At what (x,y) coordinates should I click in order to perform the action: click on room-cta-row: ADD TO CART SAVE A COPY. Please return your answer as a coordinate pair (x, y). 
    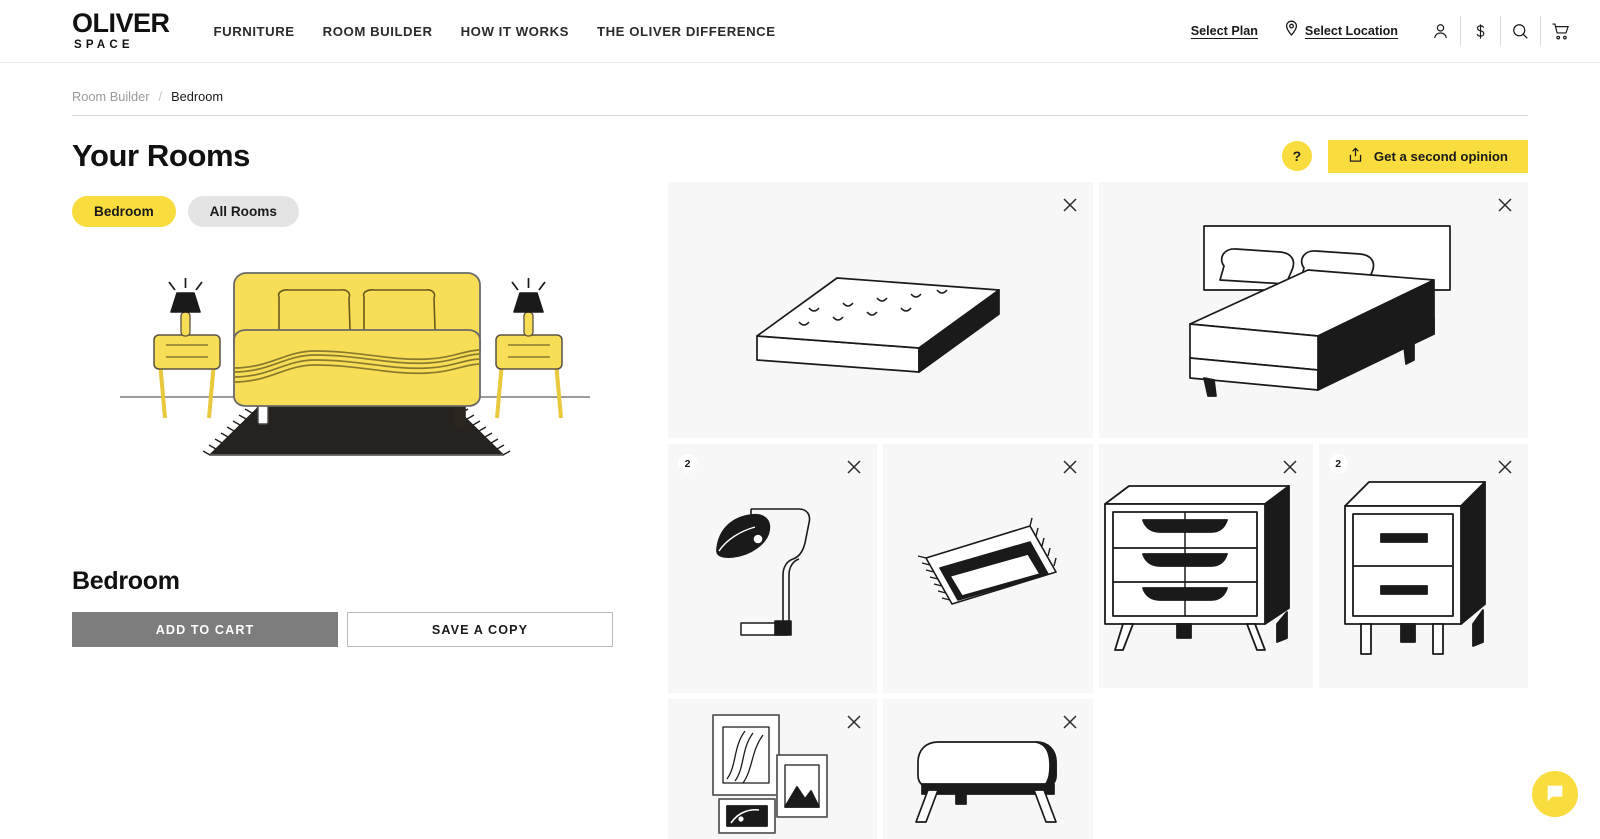
    Looking at the image, I should click on (355, 629).